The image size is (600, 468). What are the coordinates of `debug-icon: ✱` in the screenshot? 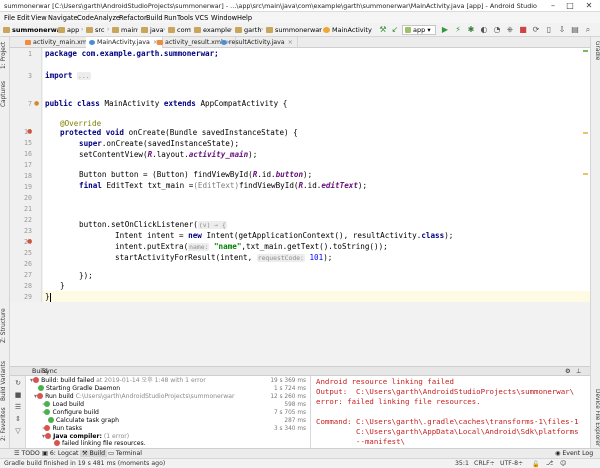 It's located at (471, 30).